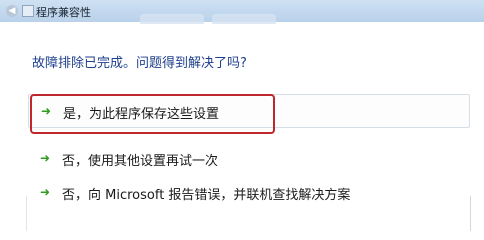 The width and height of the screenshot is (484, 240). I want to click on title-icons: ◀, so click(20, 11).